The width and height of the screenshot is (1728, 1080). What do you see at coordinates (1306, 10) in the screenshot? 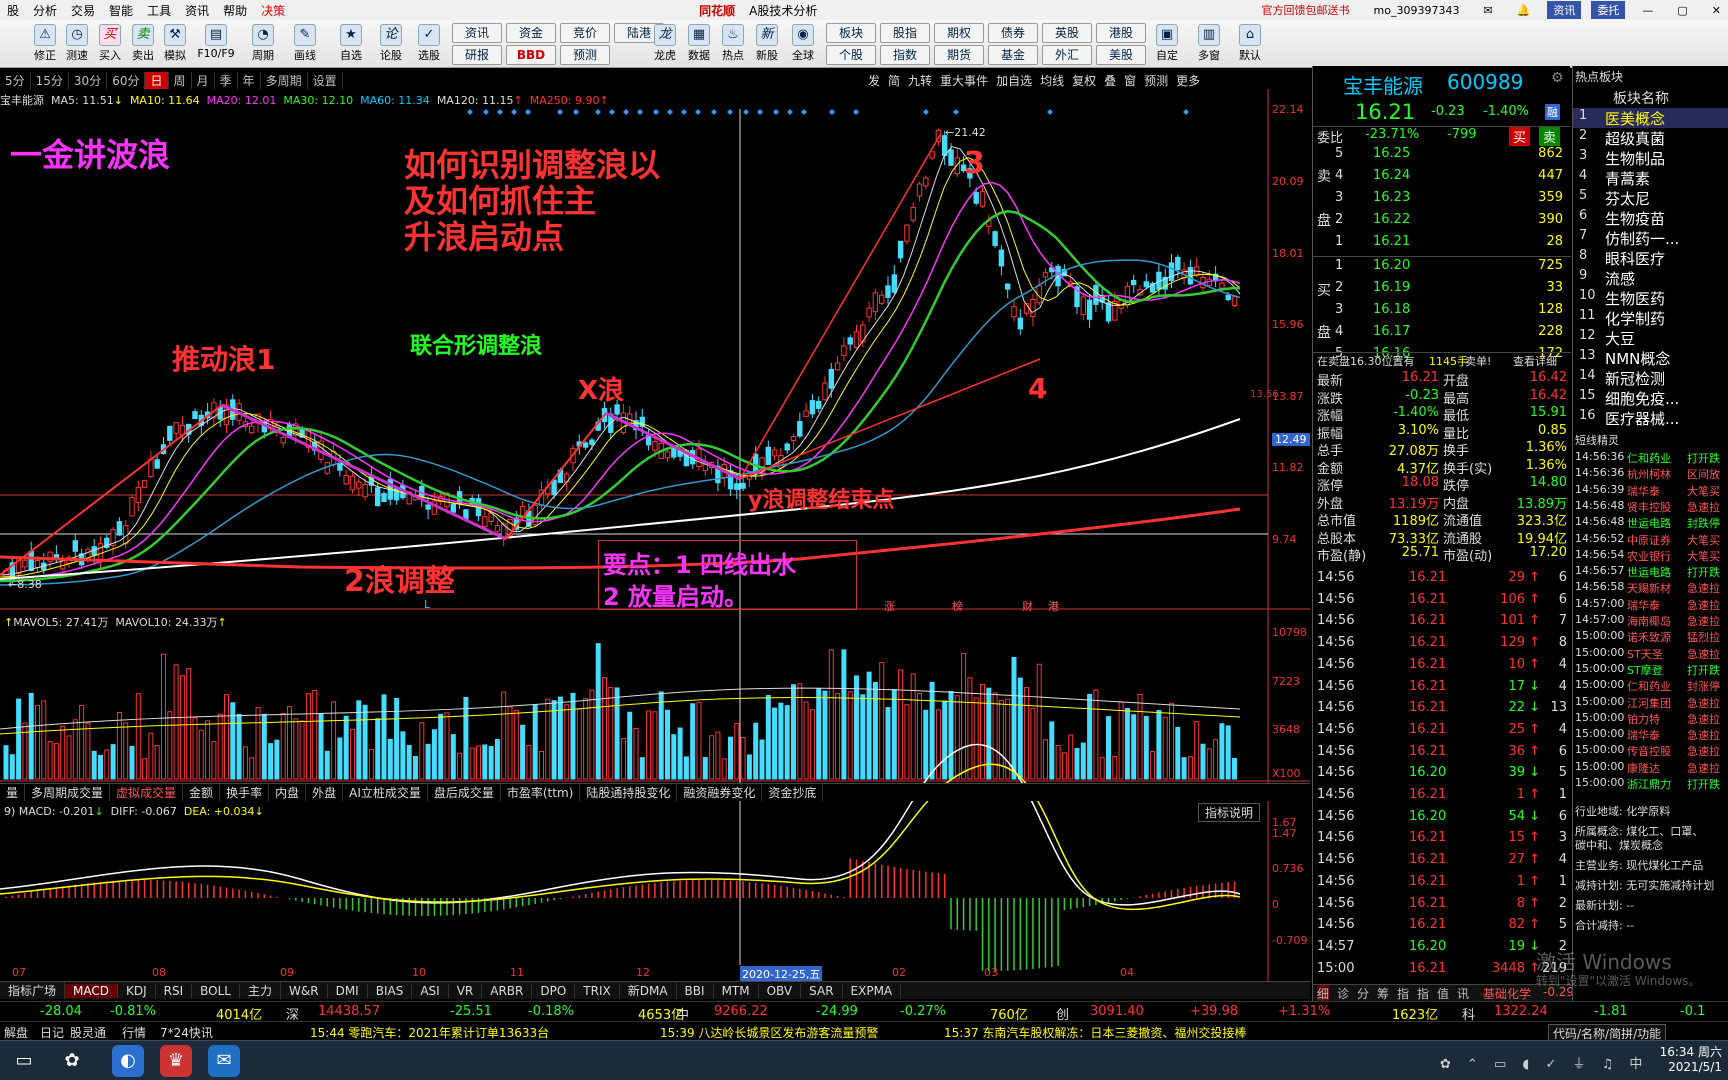
I see `promo-link: 官方回馈包邮送书` at bounding box center [1306, 10].